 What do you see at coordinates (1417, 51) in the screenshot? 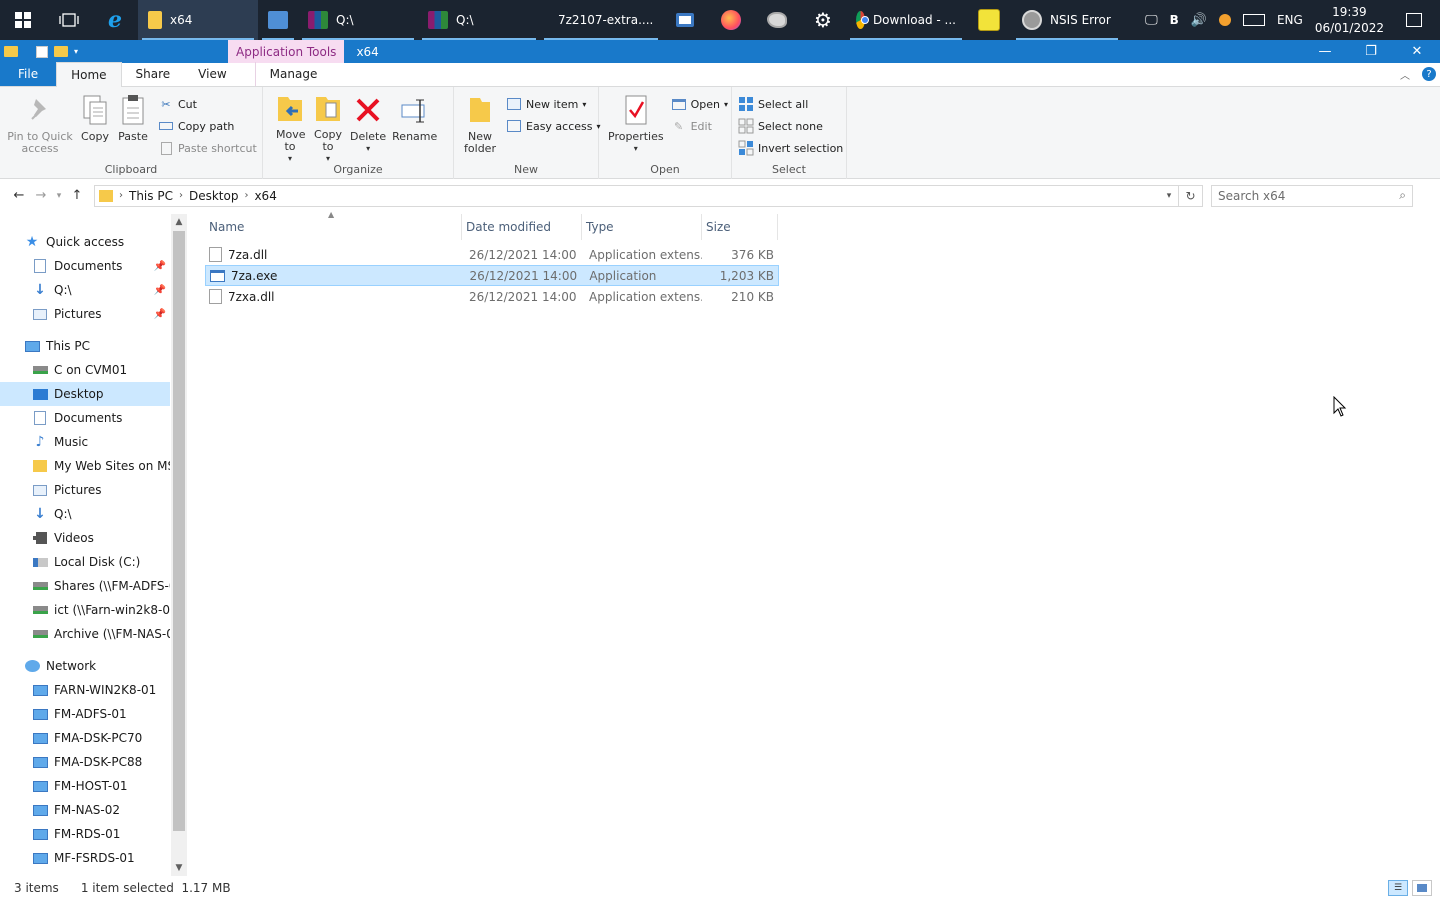
I see `close-button: ✕` at bounding box center [1417, 51].